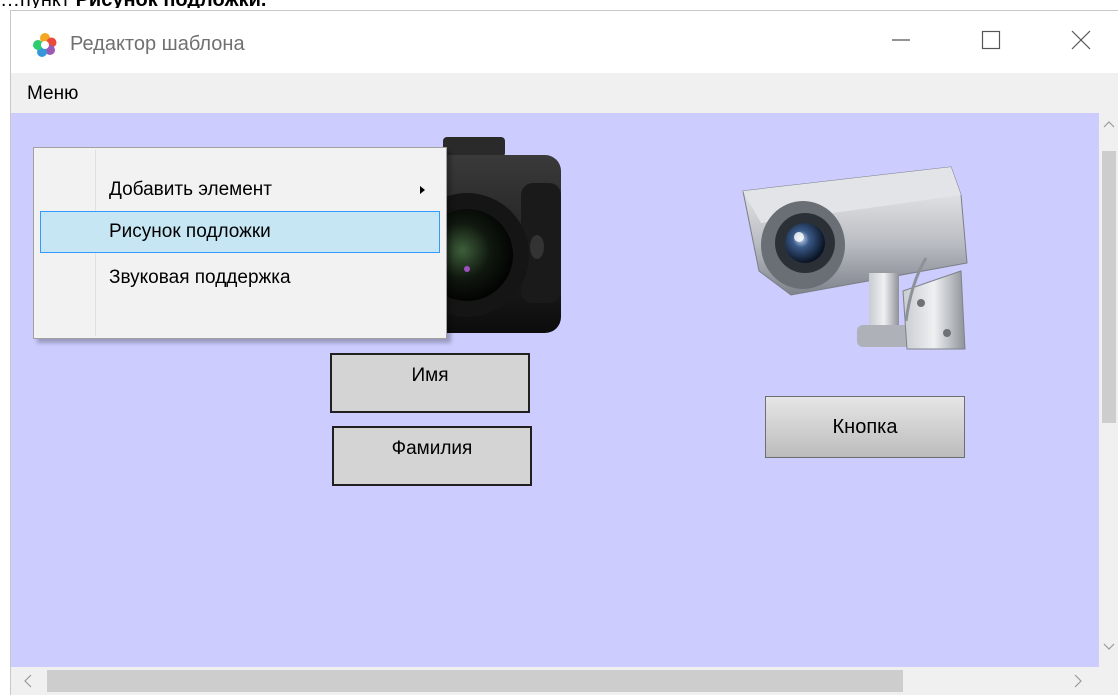 The image size is (1118, 695). I want to click on context-menu-item-sound-support: Звуковая поддержка, so click(240, 278).